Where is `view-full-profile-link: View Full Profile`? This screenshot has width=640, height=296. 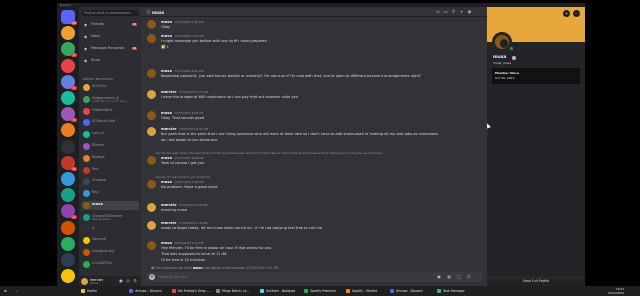
view-full-profile-link: View Full Profile is located at coordinates (536, 280).